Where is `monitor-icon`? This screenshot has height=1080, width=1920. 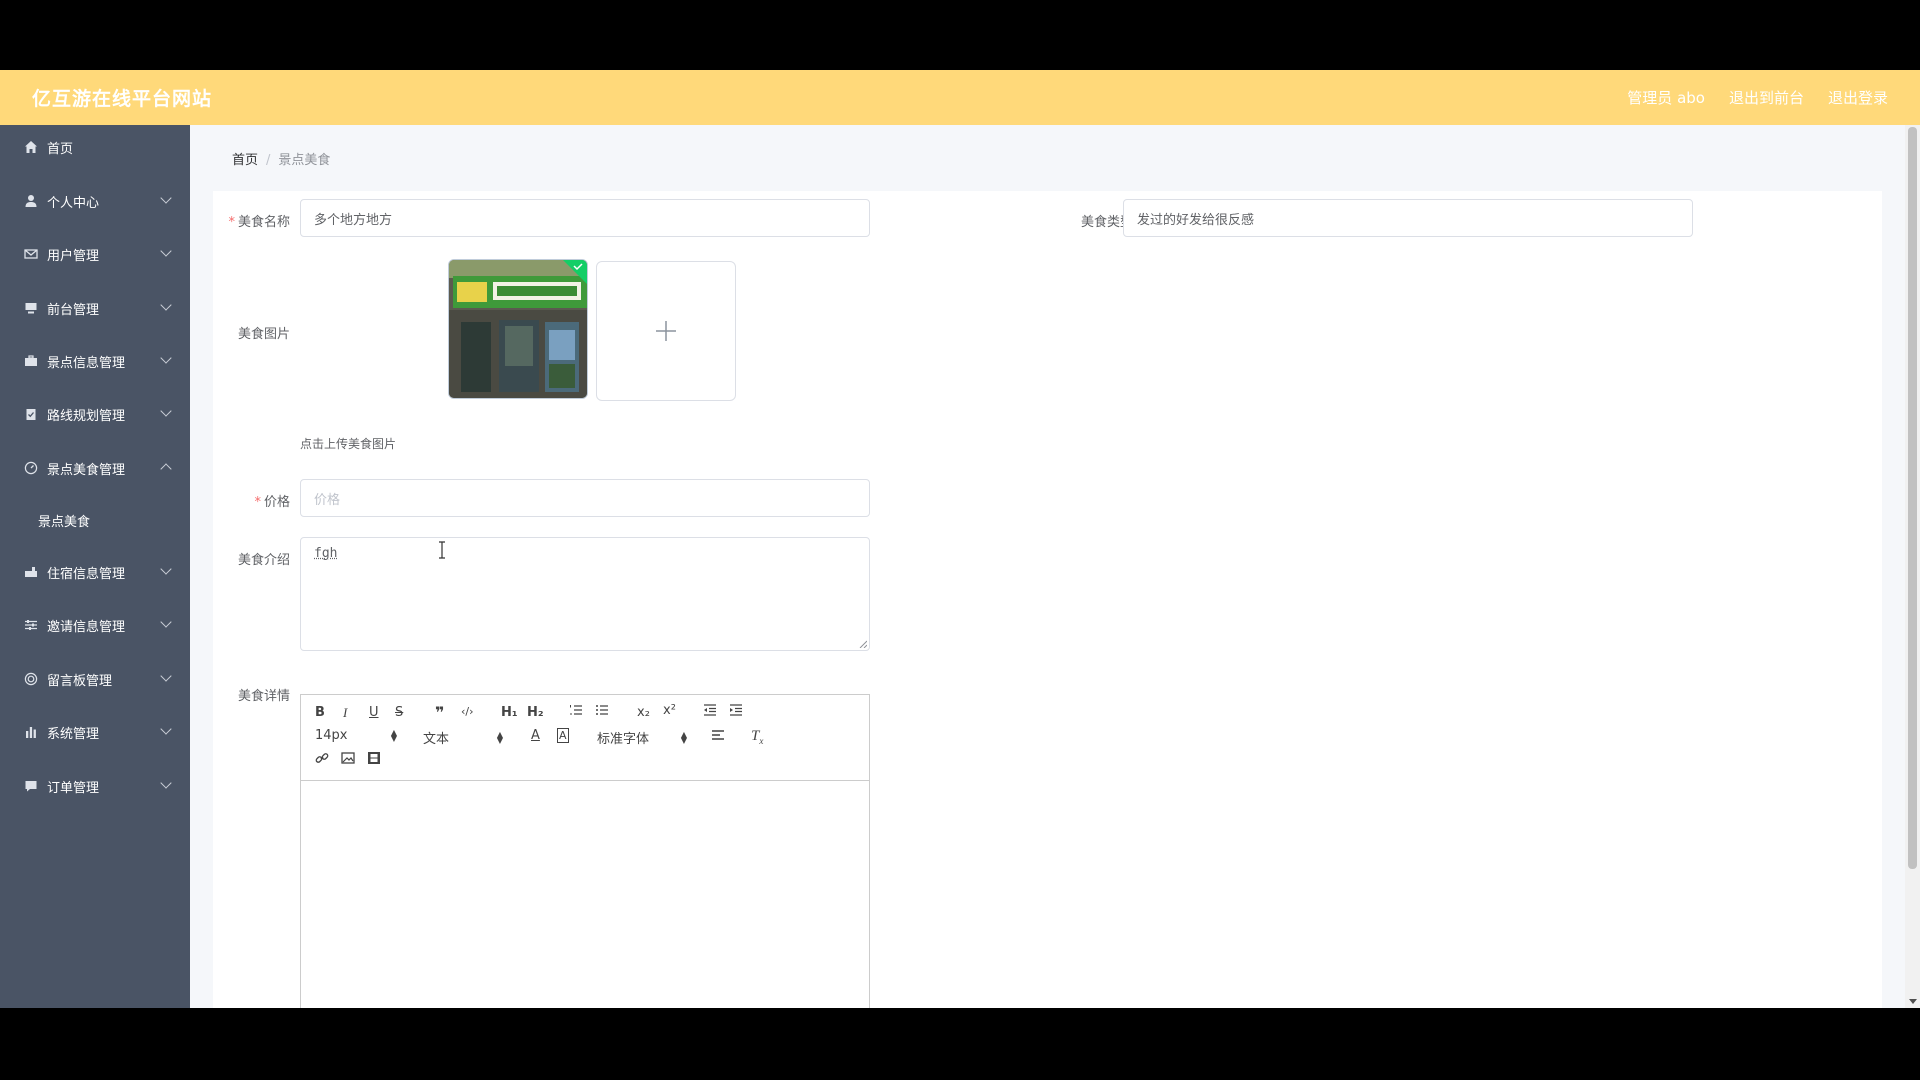
monitor-icon is located at coordinates (31, 308).